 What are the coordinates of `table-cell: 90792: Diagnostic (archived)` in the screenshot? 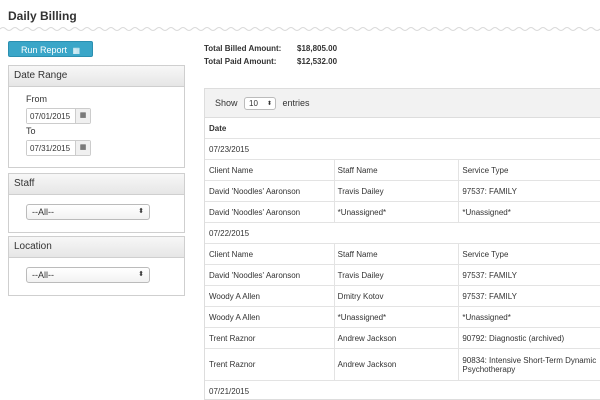 It's located at (529, 338).